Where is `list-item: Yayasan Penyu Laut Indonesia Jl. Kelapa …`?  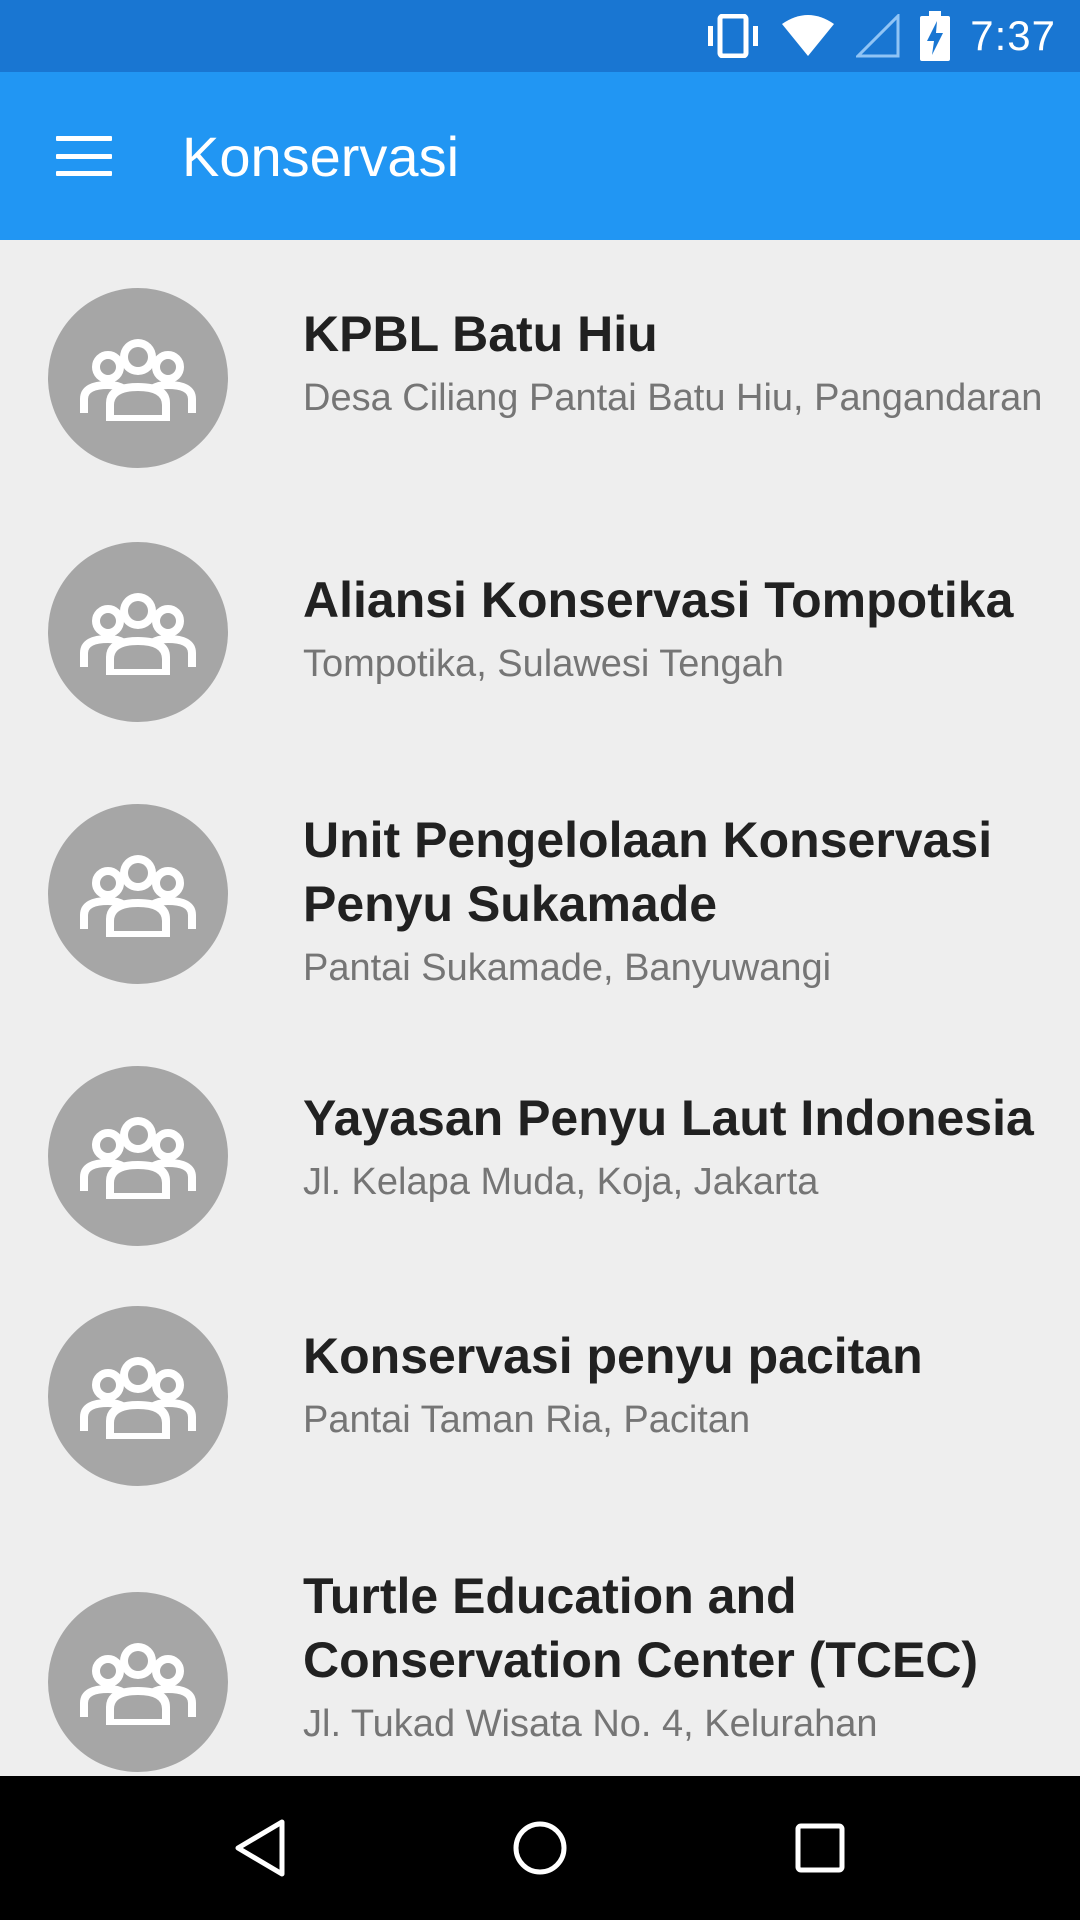 list-item: Yayasan Penyu Laut Indonesia Jl. Kelapa … is located at coordinates (540, 1146).